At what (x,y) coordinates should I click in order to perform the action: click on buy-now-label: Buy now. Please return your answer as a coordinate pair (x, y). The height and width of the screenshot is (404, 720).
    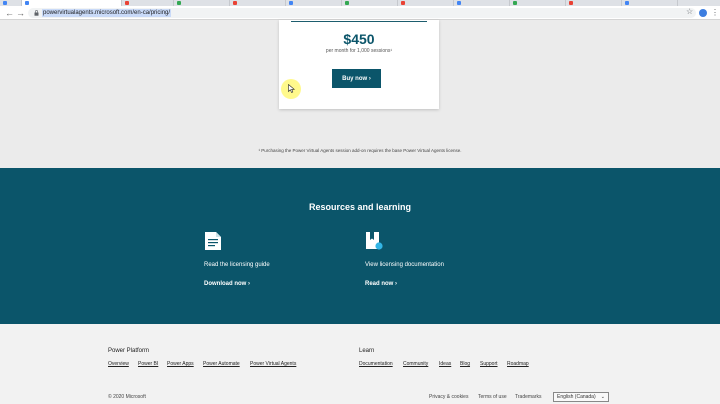
    Looking at the image, I should click on (355, 78).